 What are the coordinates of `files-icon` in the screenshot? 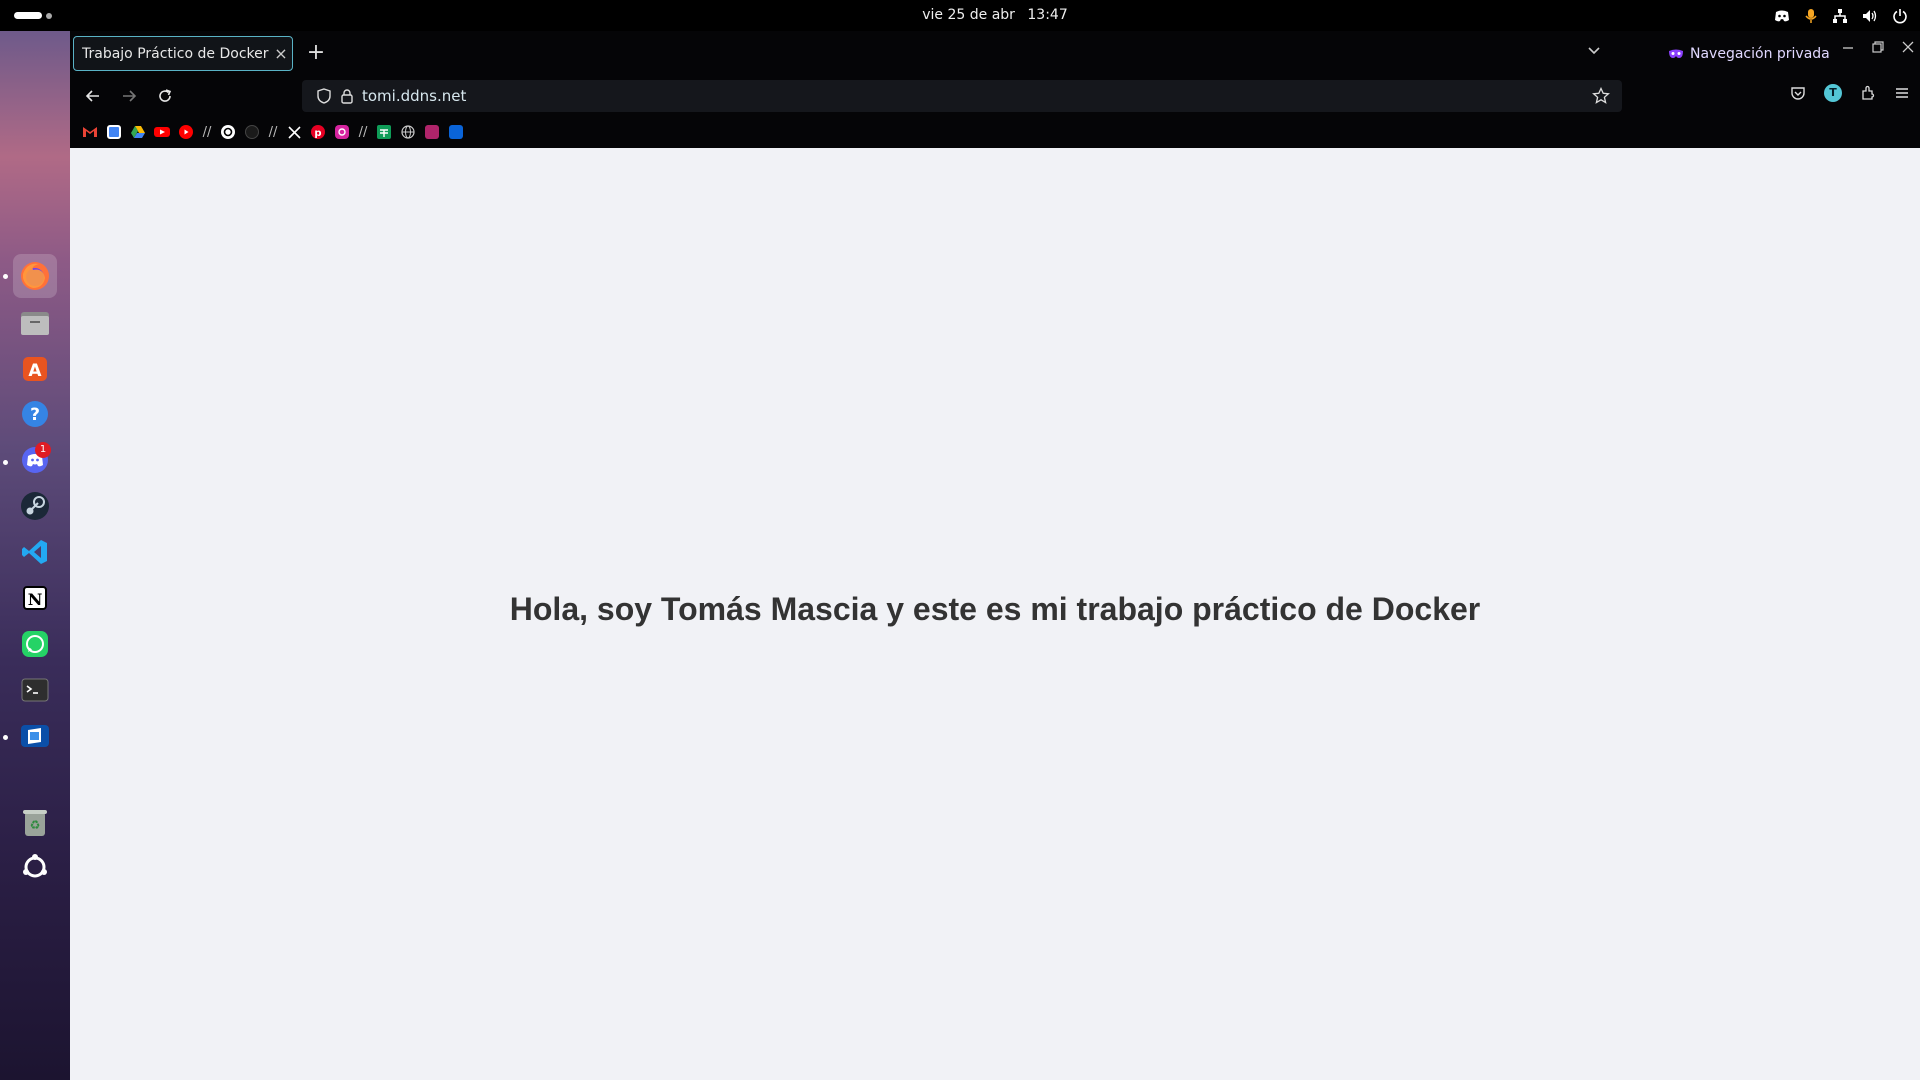 It's located at (35, 323).